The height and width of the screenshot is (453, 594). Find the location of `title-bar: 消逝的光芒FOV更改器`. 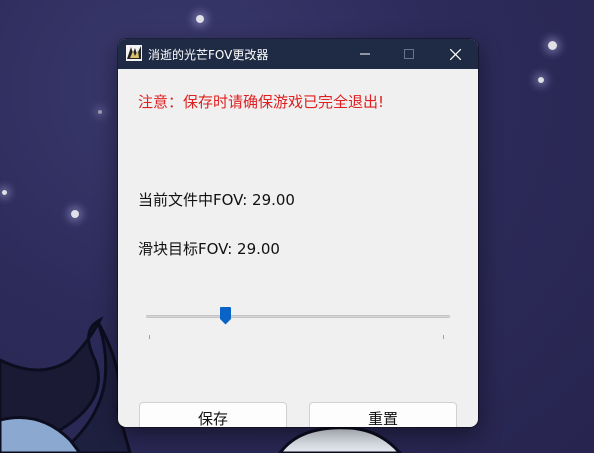

title-bar: 消逝的光芒FOV更改器 is located at coordinates (298, 54).